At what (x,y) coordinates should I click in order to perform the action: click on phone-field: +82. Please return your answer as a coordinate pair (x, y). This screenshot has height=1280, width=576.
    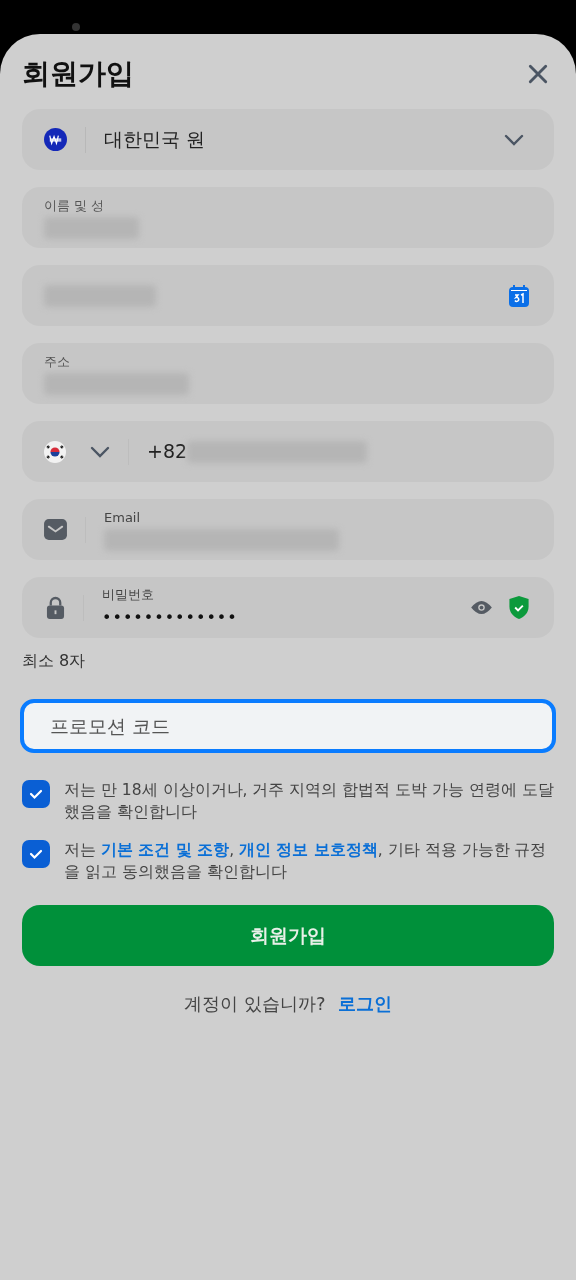
    Looking at the image, I should click on (288, 451).